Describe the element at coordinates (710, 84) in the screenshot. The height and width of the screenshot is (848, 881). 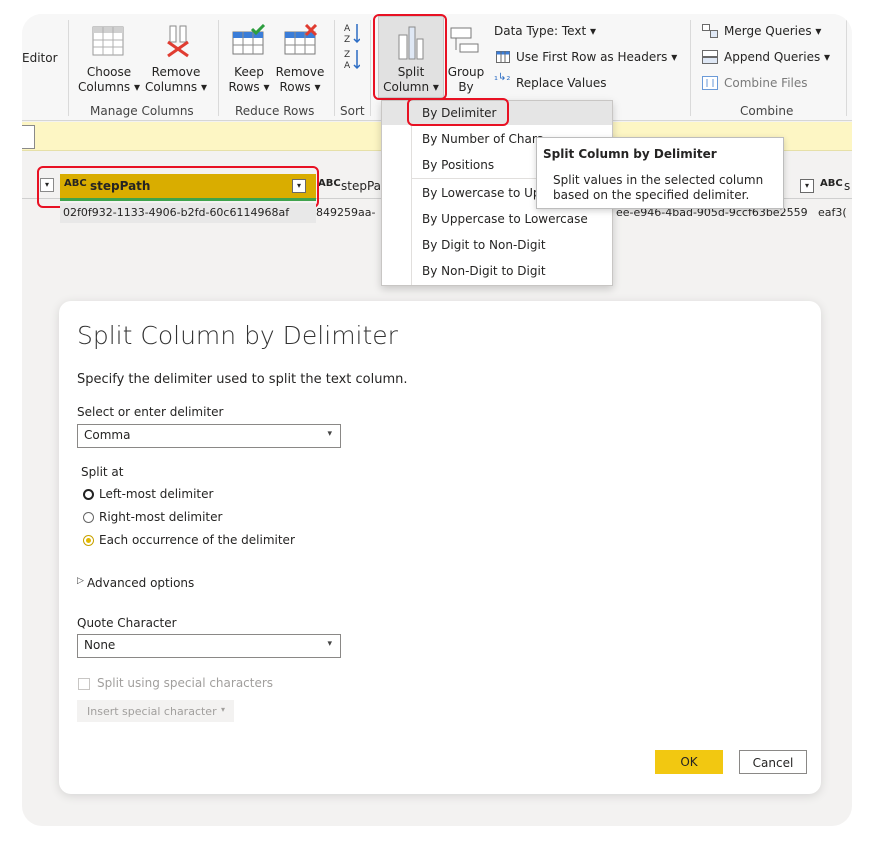
I see `combine-files-icon` at that location.